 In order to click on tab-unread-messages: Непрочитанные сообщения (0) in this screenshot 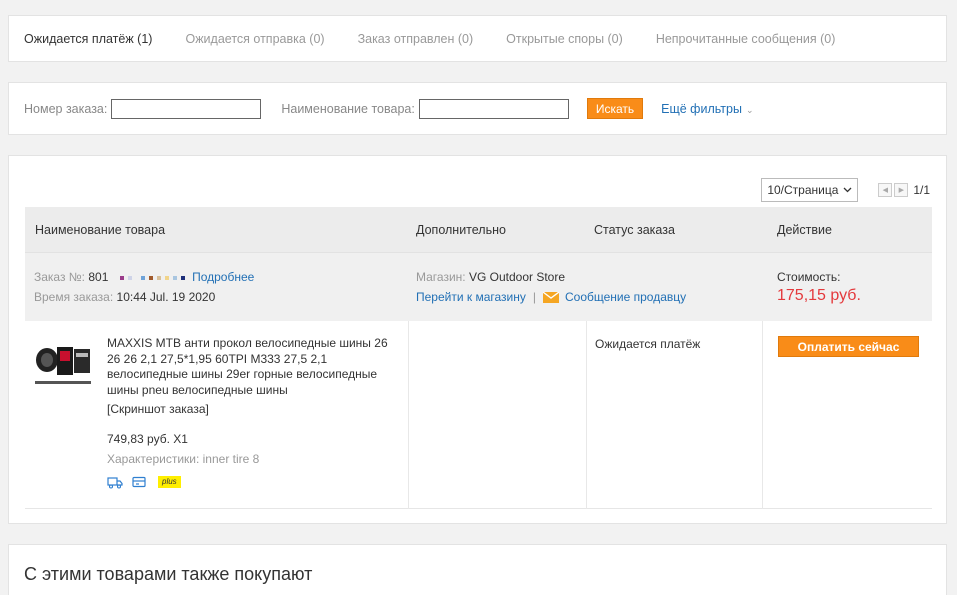, I will do `click(746, 39)`.